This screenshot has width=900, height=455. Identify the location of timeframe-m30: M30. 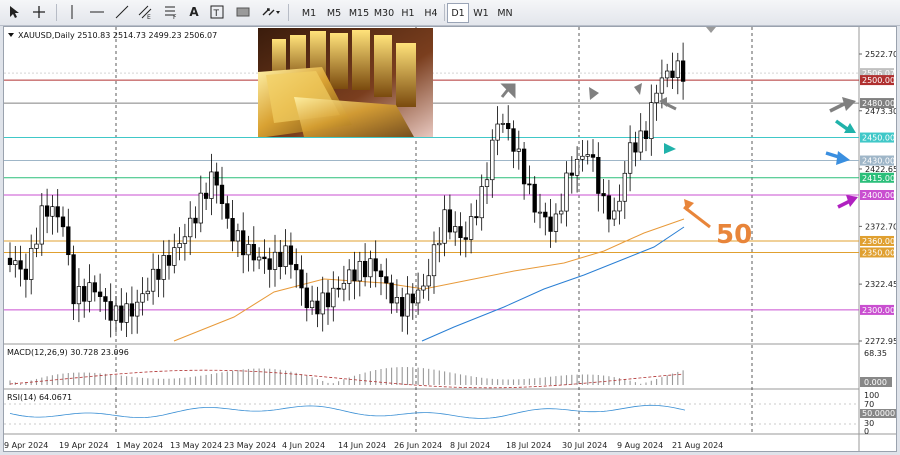
(384, 13).